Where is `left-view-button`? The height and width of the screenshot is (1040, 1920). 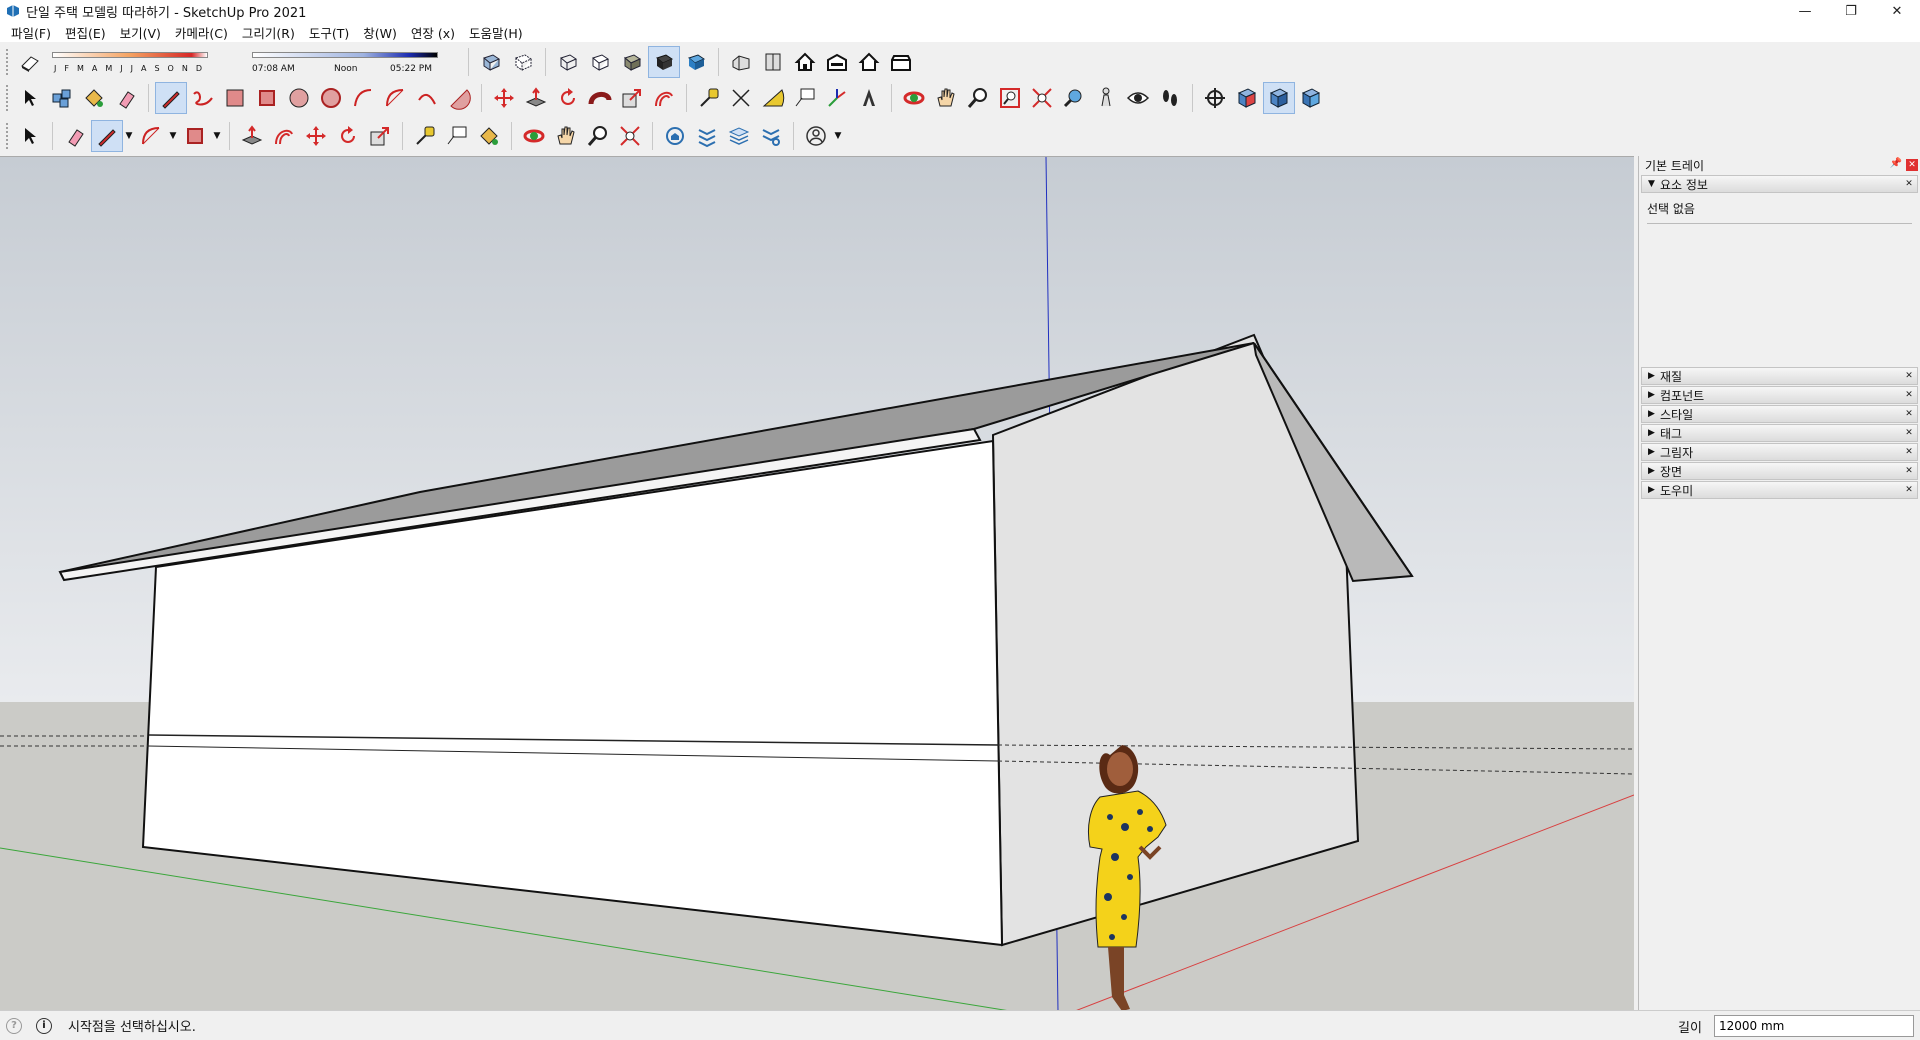
left-view-button is located at coordinates (901, 62).